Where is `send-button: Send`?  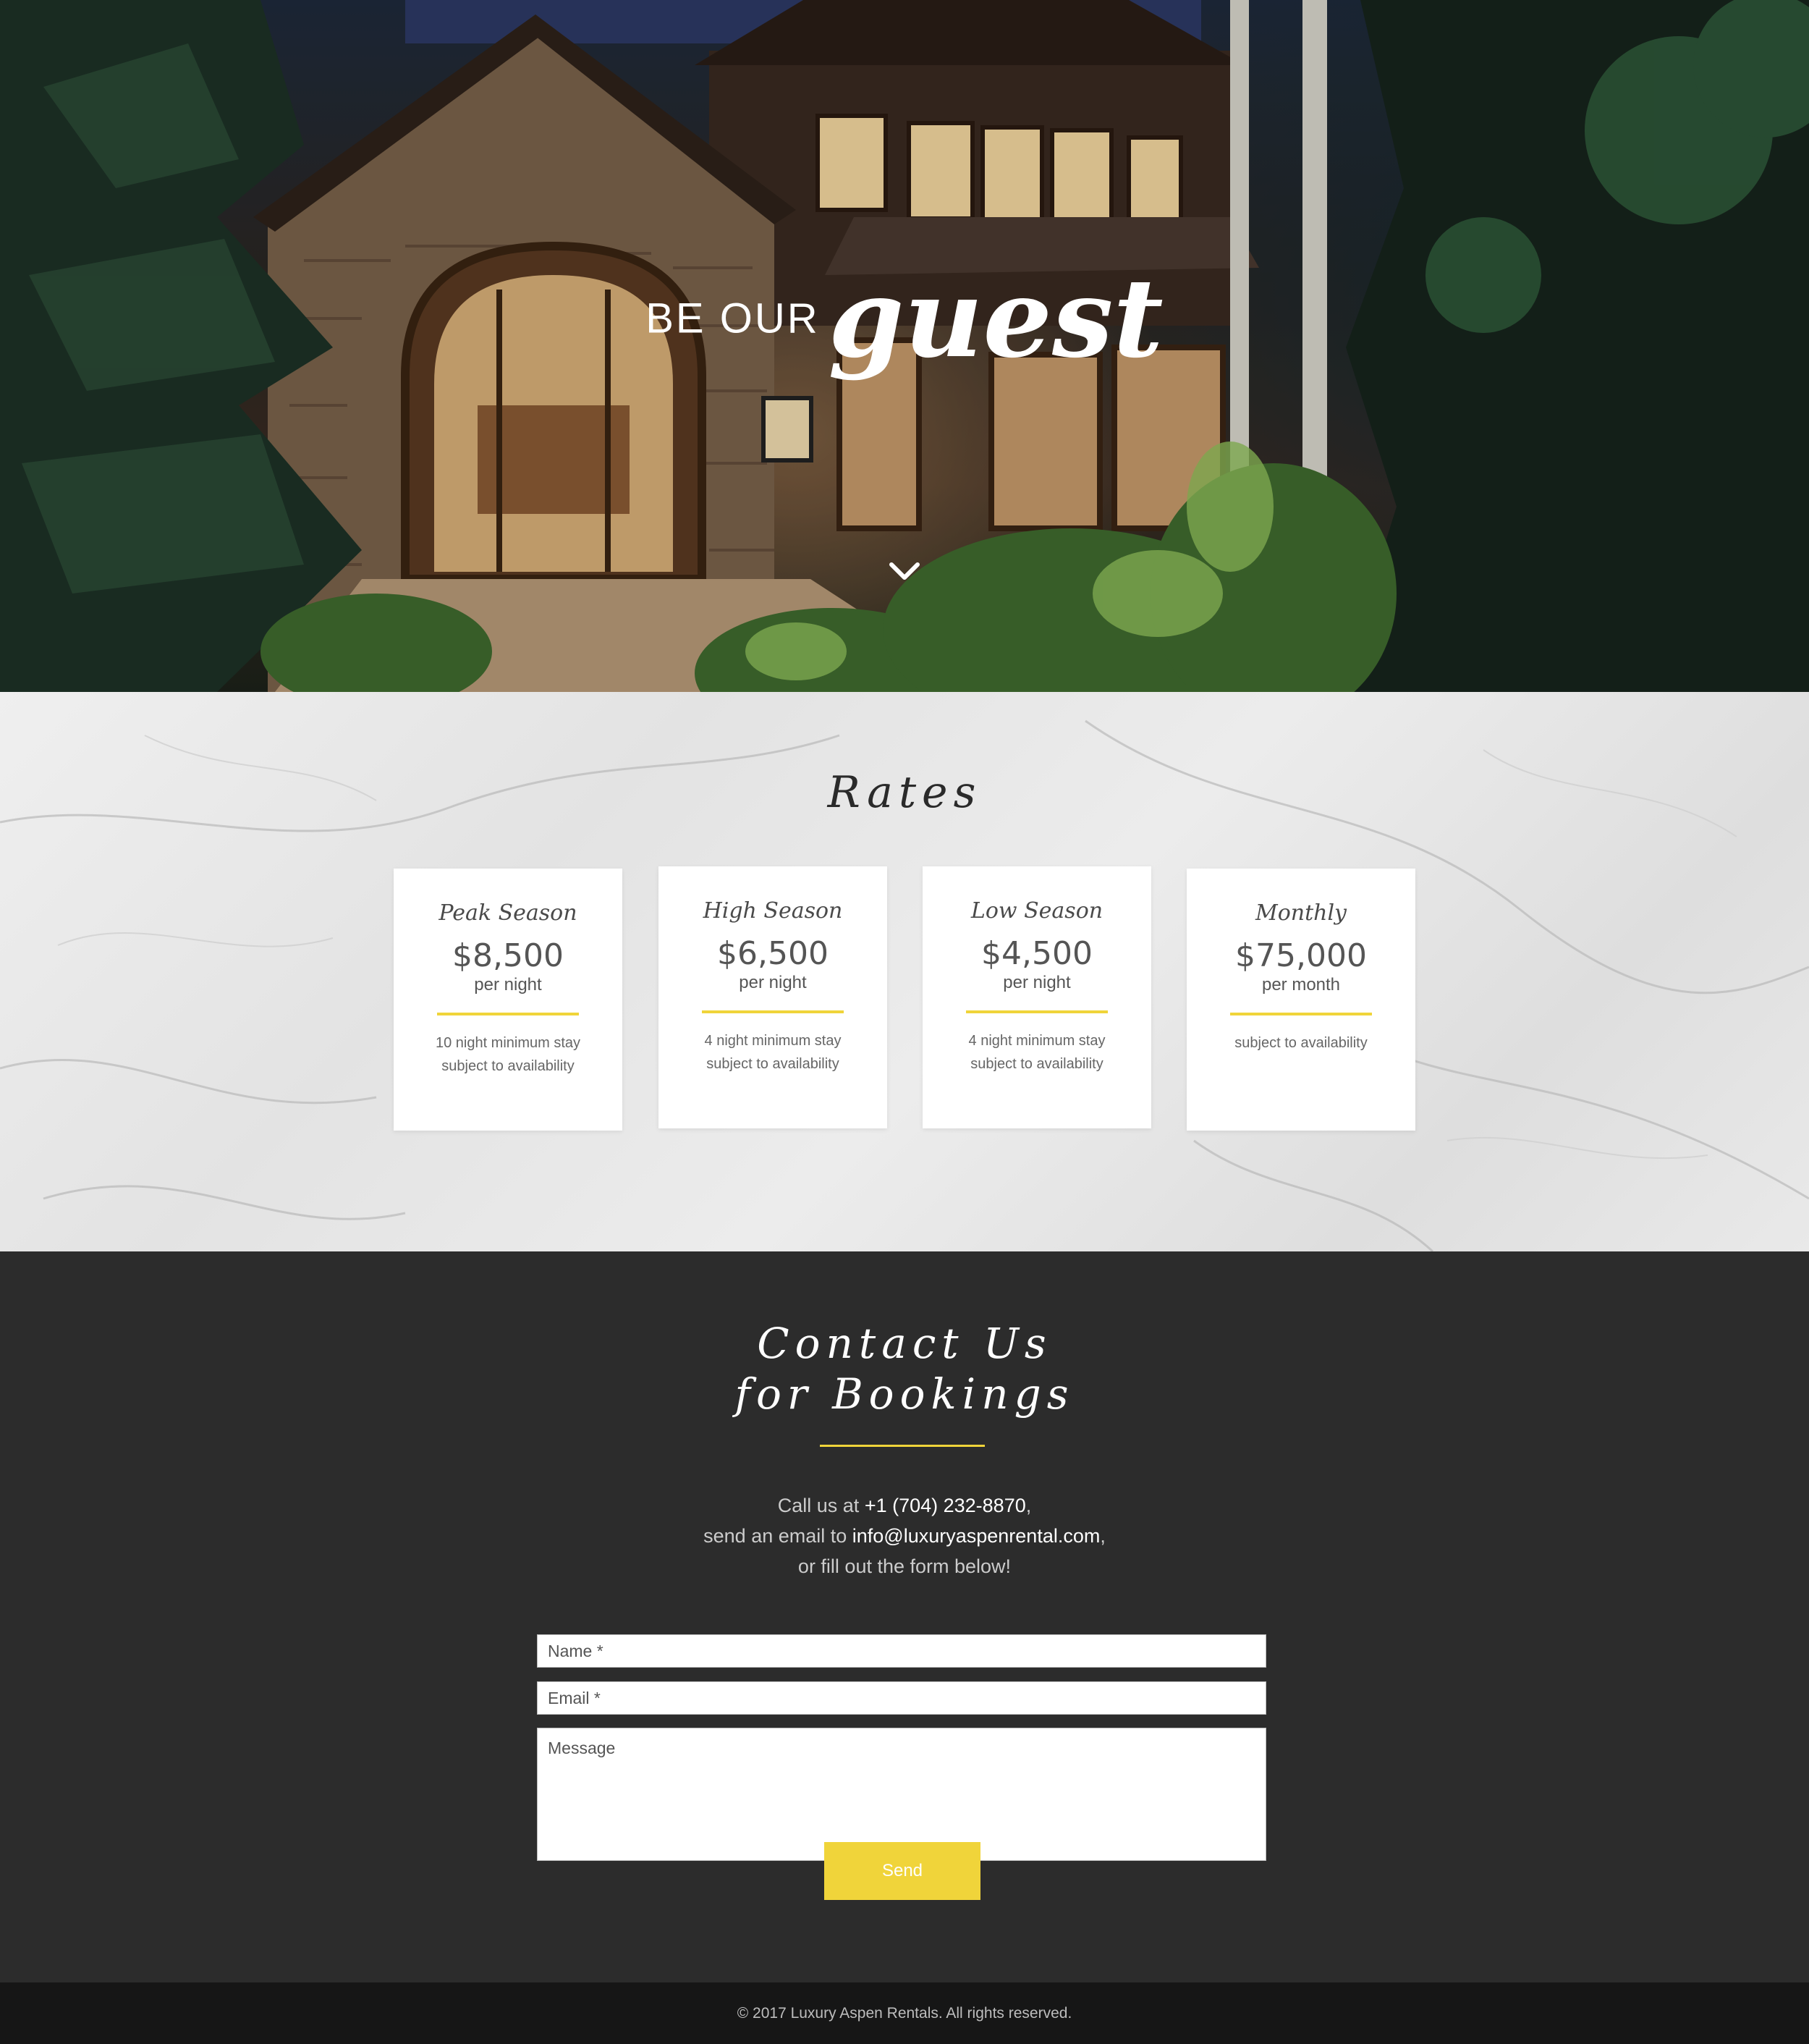
send-button: Send is located at coordinates (902, 1871).